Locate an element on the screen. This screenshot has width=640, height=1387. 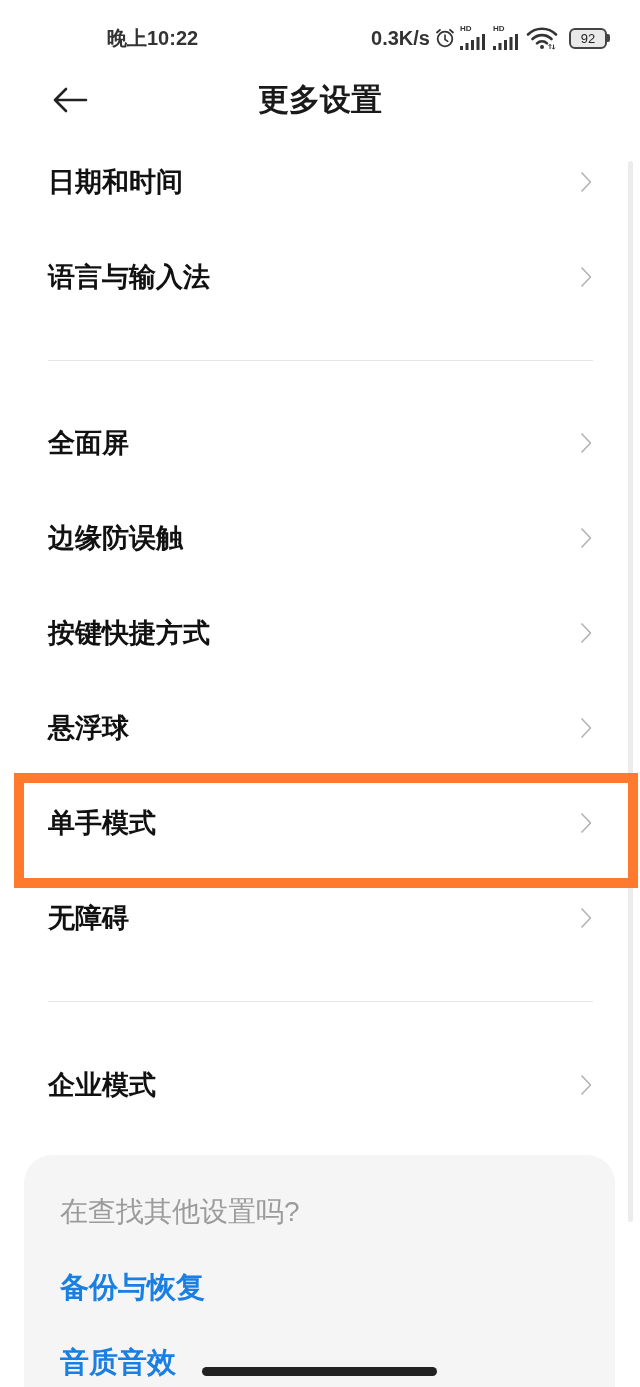
suggestion-link: 音质音效 is located at coordinates (319, 1362).